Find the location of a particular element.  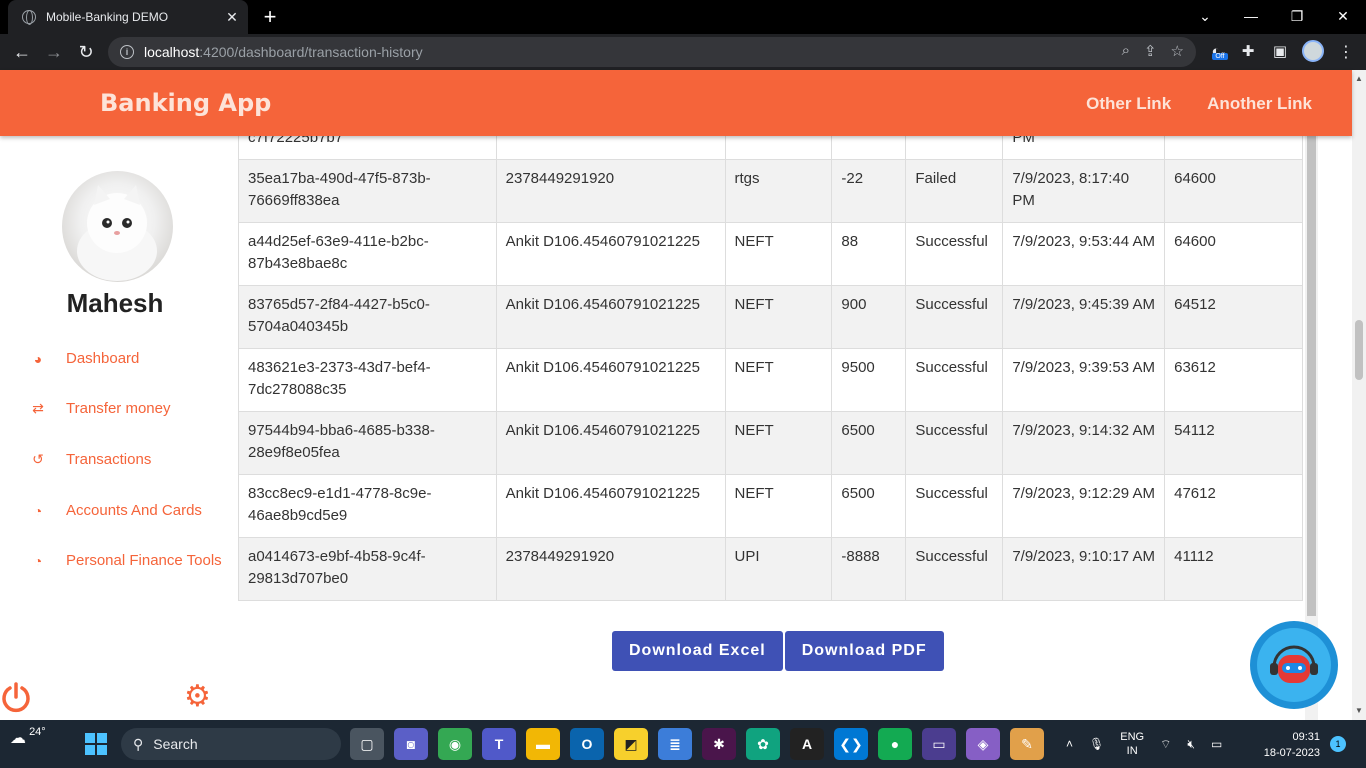

download-excel-button: Download Excel is located at coordinates (697, 651).